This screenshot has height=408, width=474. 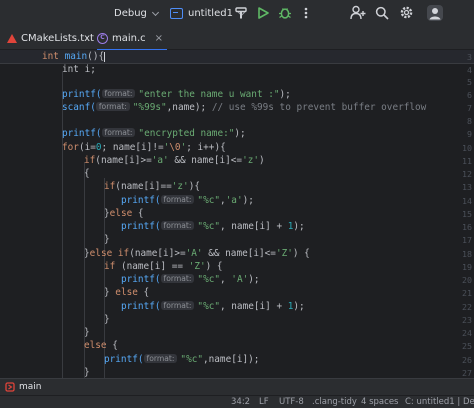 I want to click on run-config-selector: Debug, so click(x=136, y=13).